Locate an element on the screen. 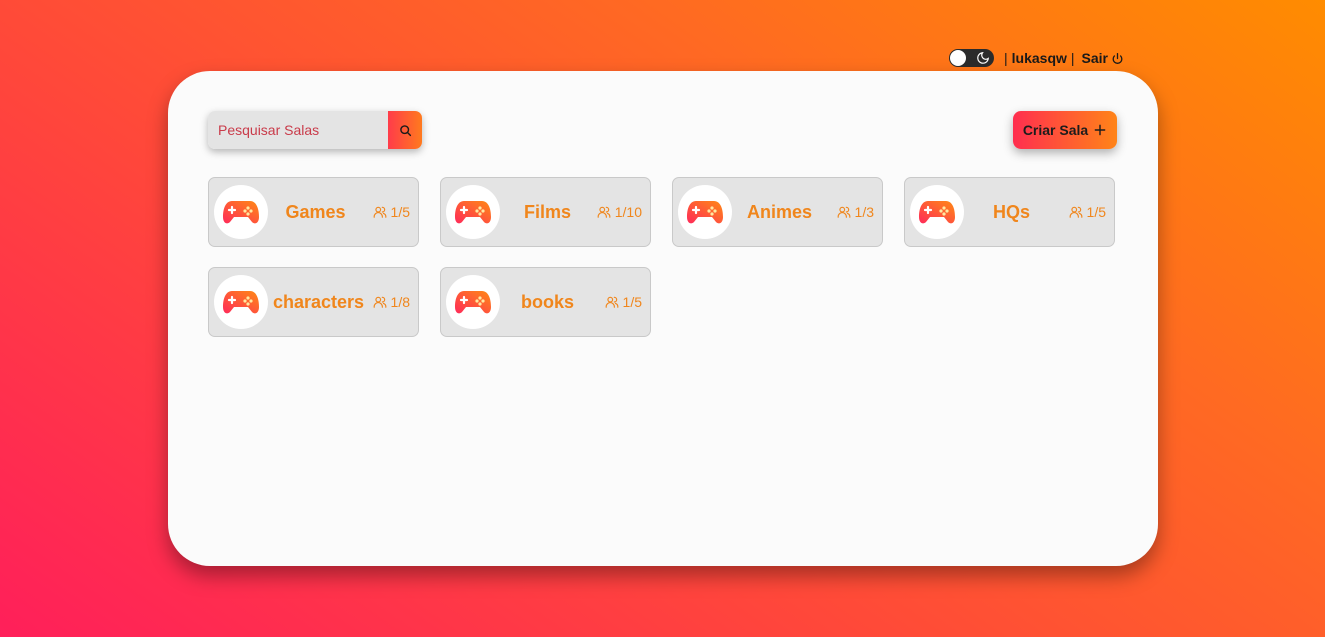 This screenshot has height=637, width=1325. search-button is located at coordinates (405, 130).